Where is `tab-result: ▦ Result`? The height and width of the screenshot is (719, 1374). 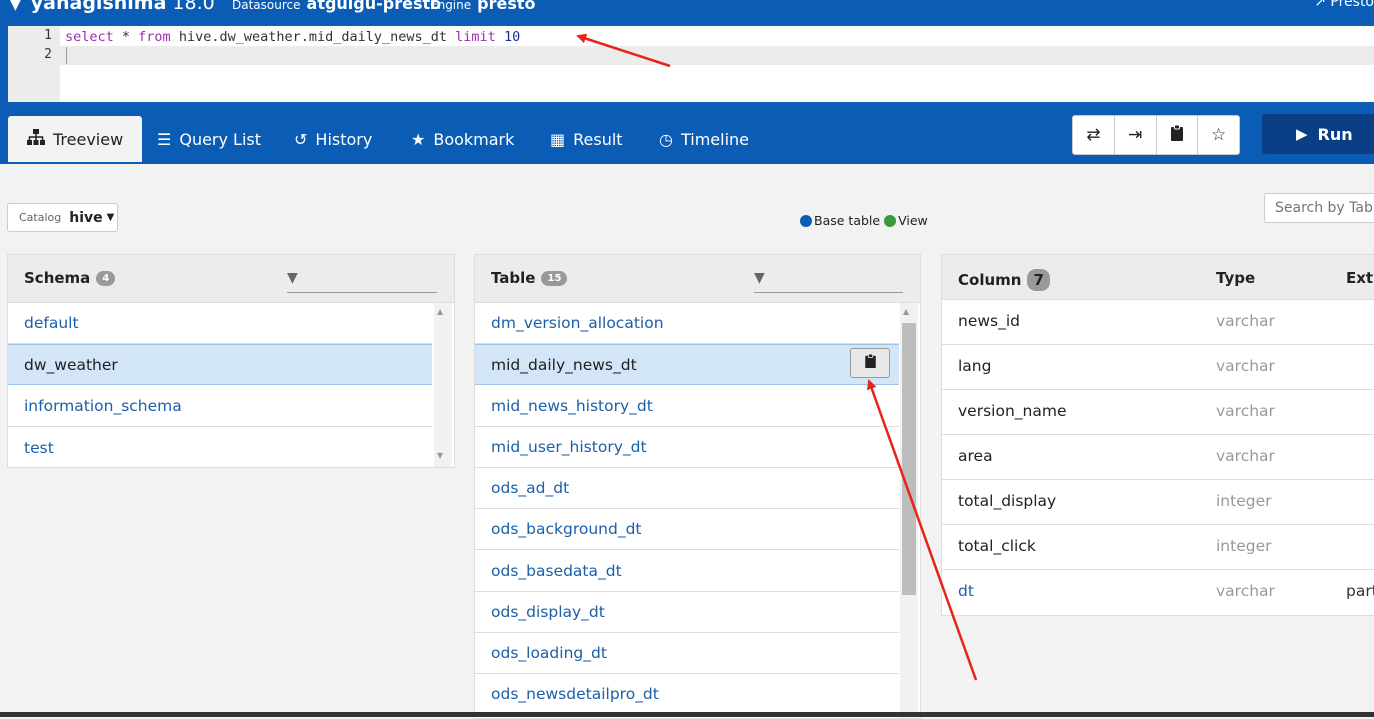
tab-result: ▦ Result is located at coordinates (586, 139).